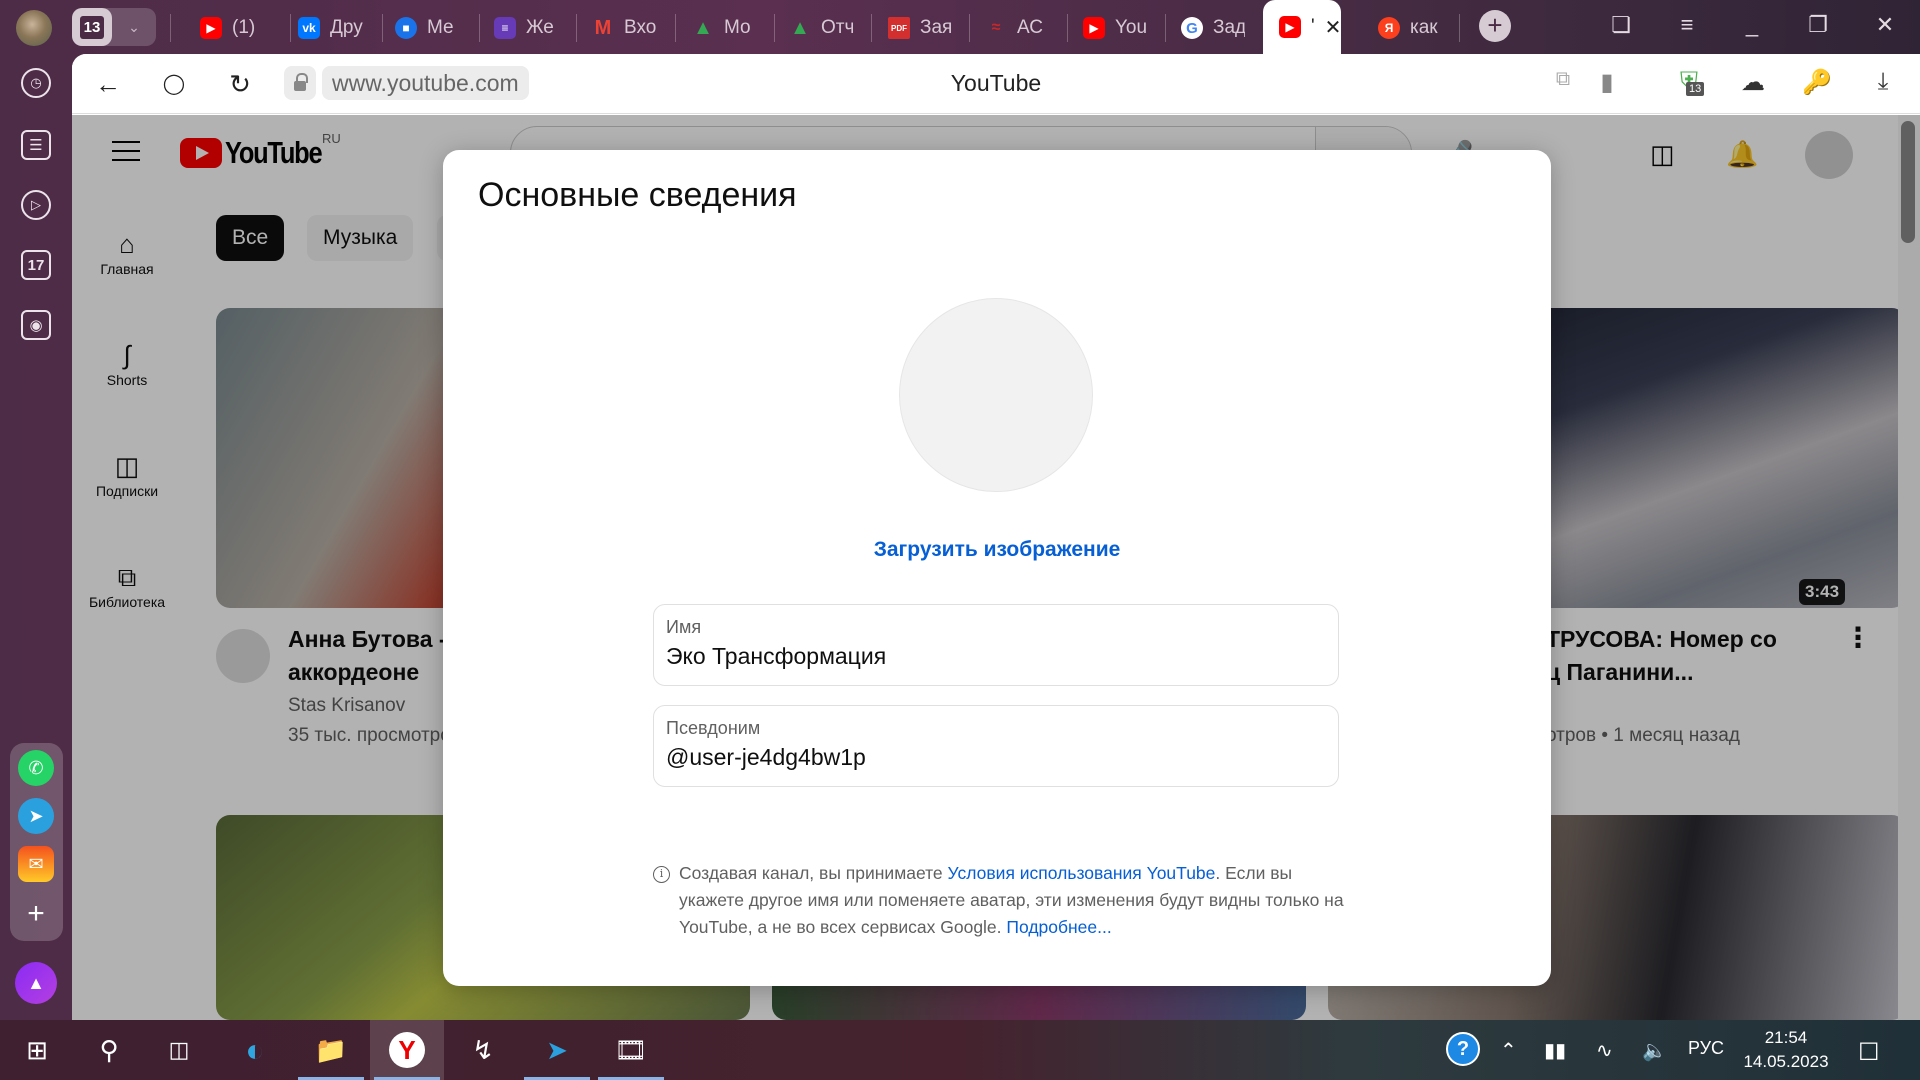 The width and height of the screenshot is (1920, 1080). What do you see at coordinates (996, 656) in the screenshot?
I see `name-input` at bounding box center [996, 656].